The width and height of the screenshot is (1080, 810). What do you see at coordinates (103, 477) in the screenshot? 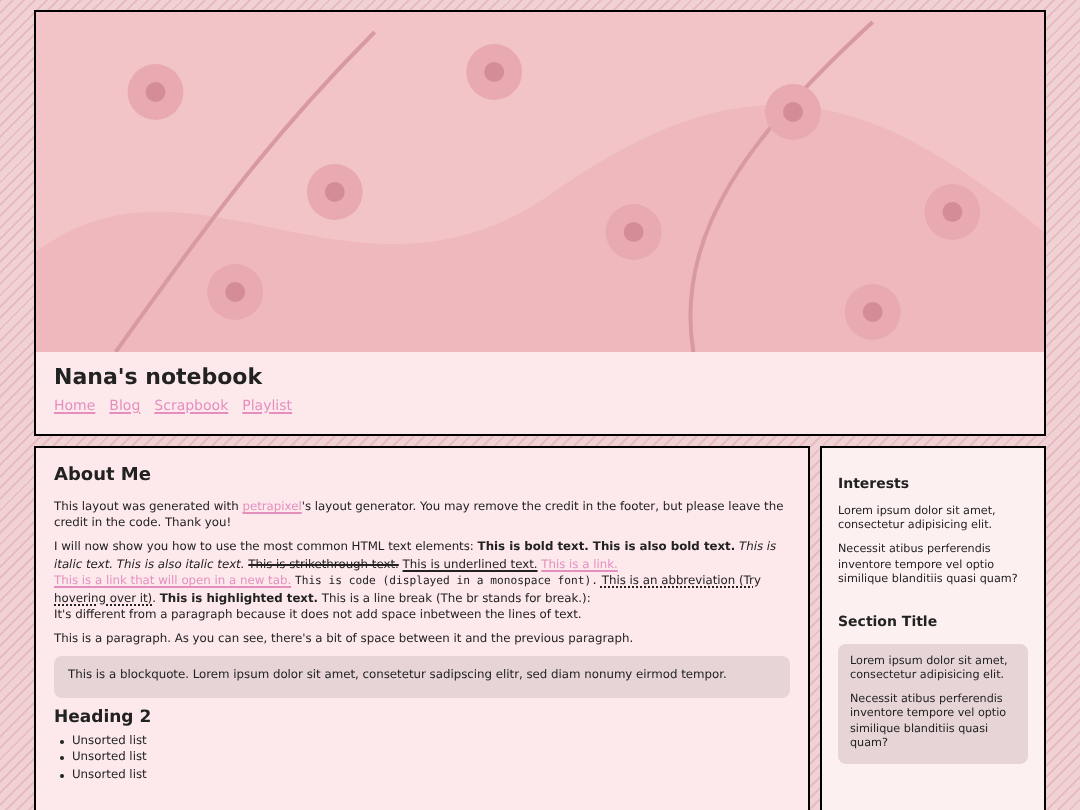
I see `section-heading: About Me` at bounding box center [103, 477].